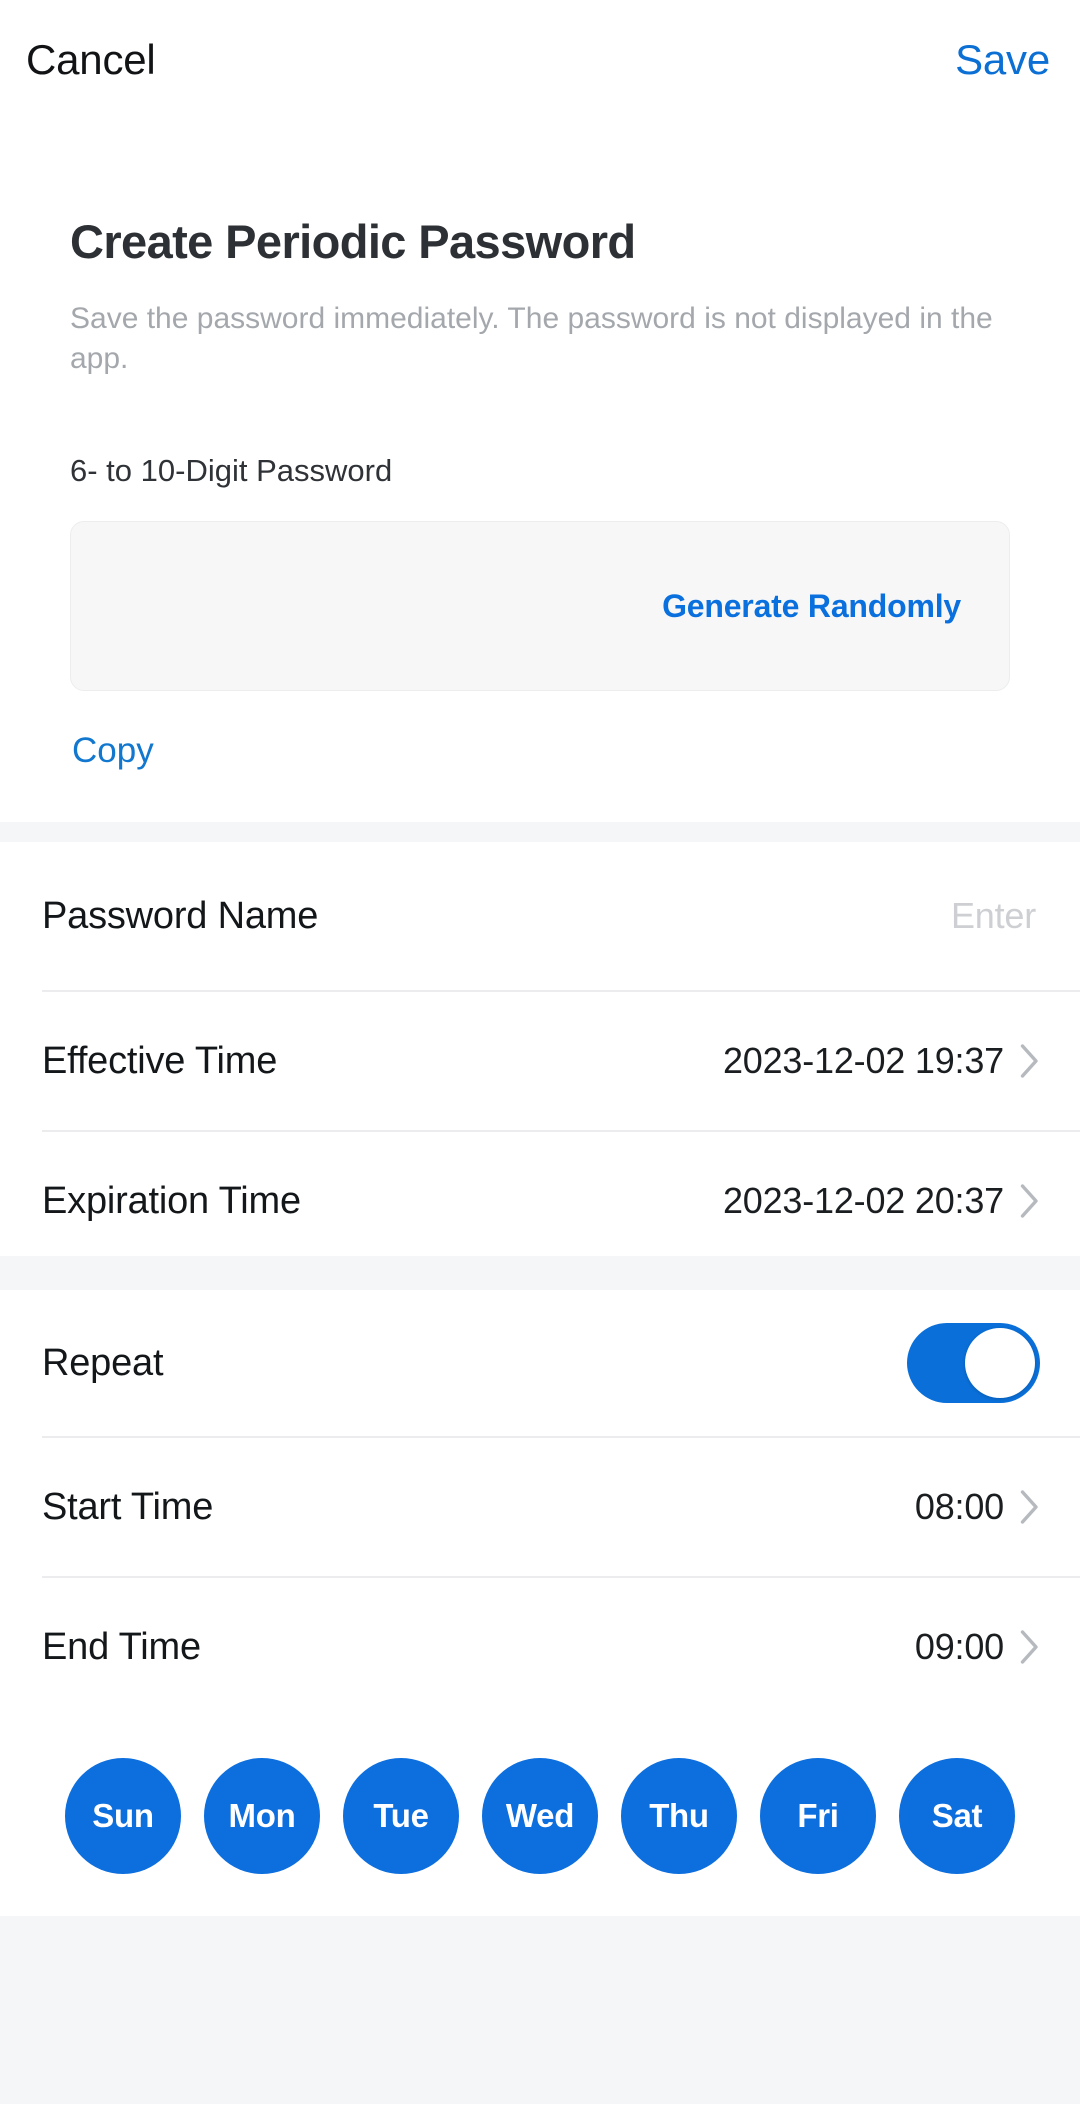  I want to click on start-time-value: 08:00, so click(959, 1506).